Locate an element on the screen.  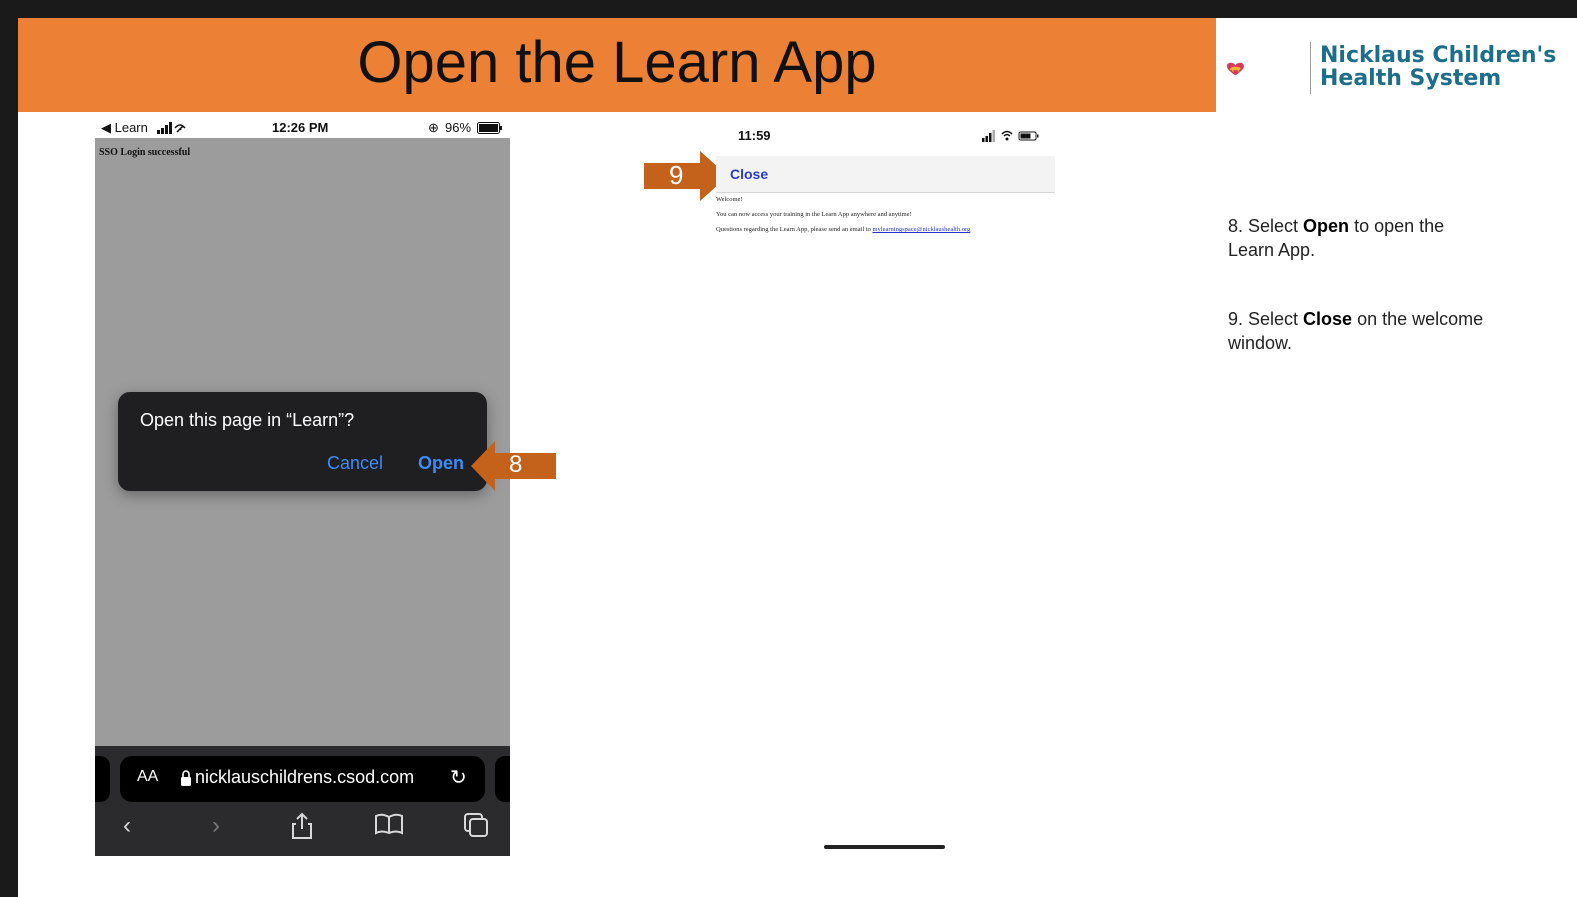
step-9-callout-number: 9 is located at coordinates (676, 175).